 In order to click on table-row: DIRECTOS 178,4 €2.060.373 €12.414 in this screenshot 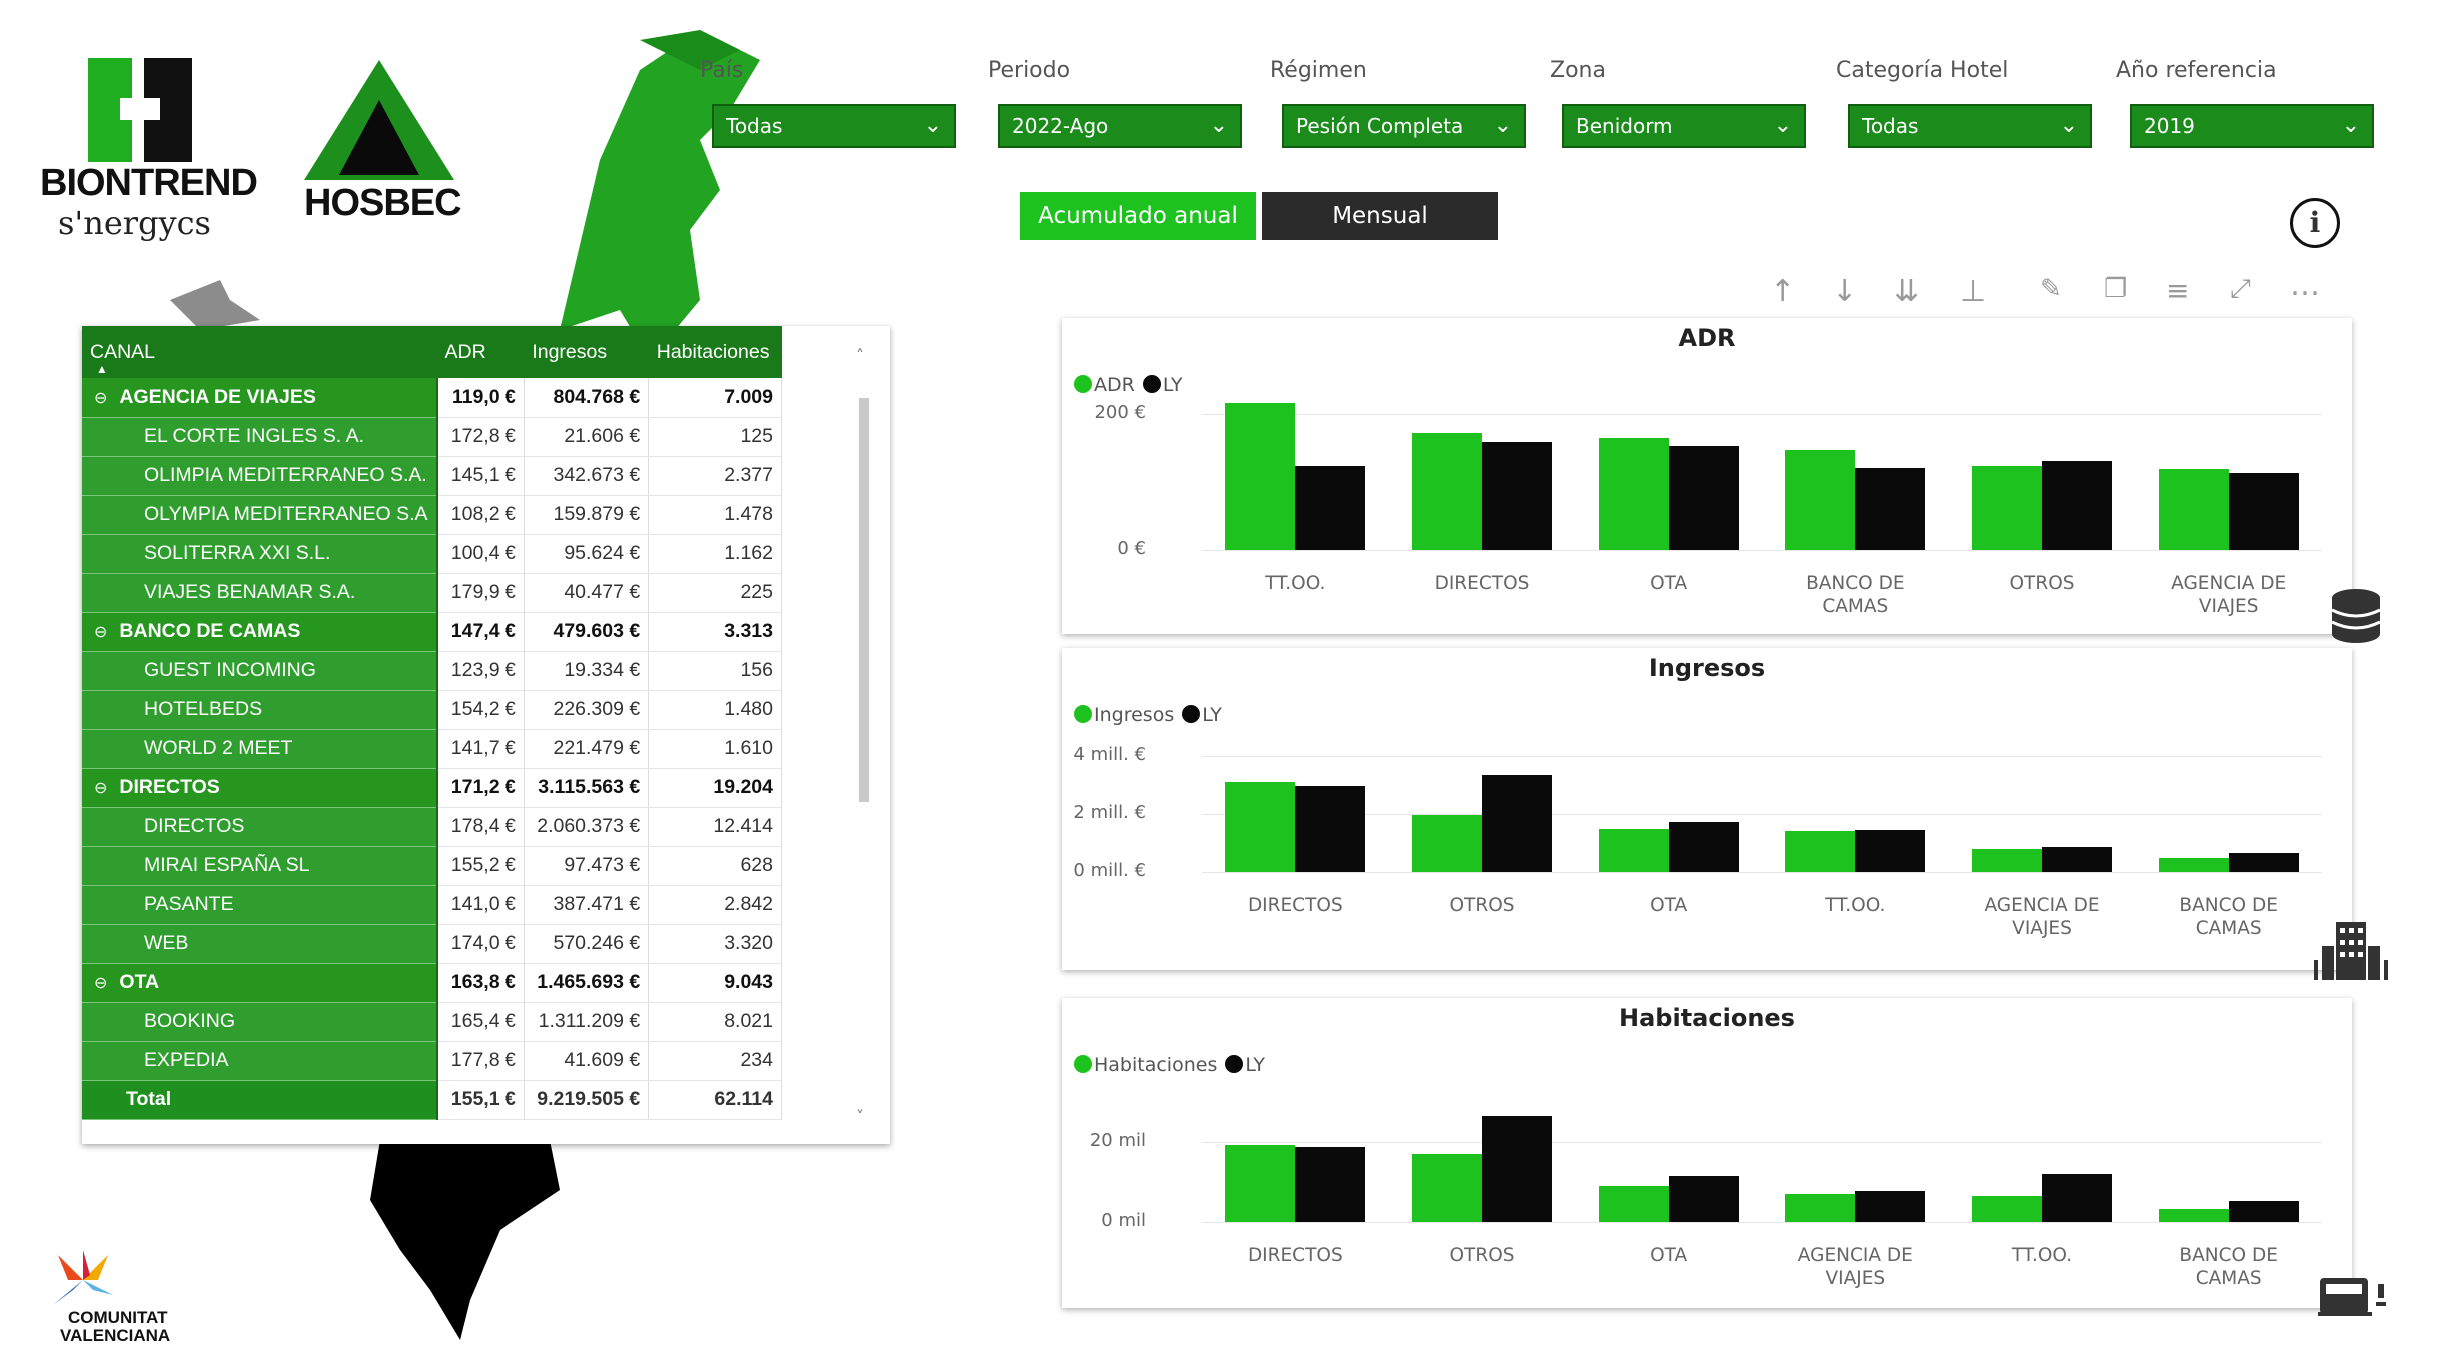, I will do `click(432, 827)`.